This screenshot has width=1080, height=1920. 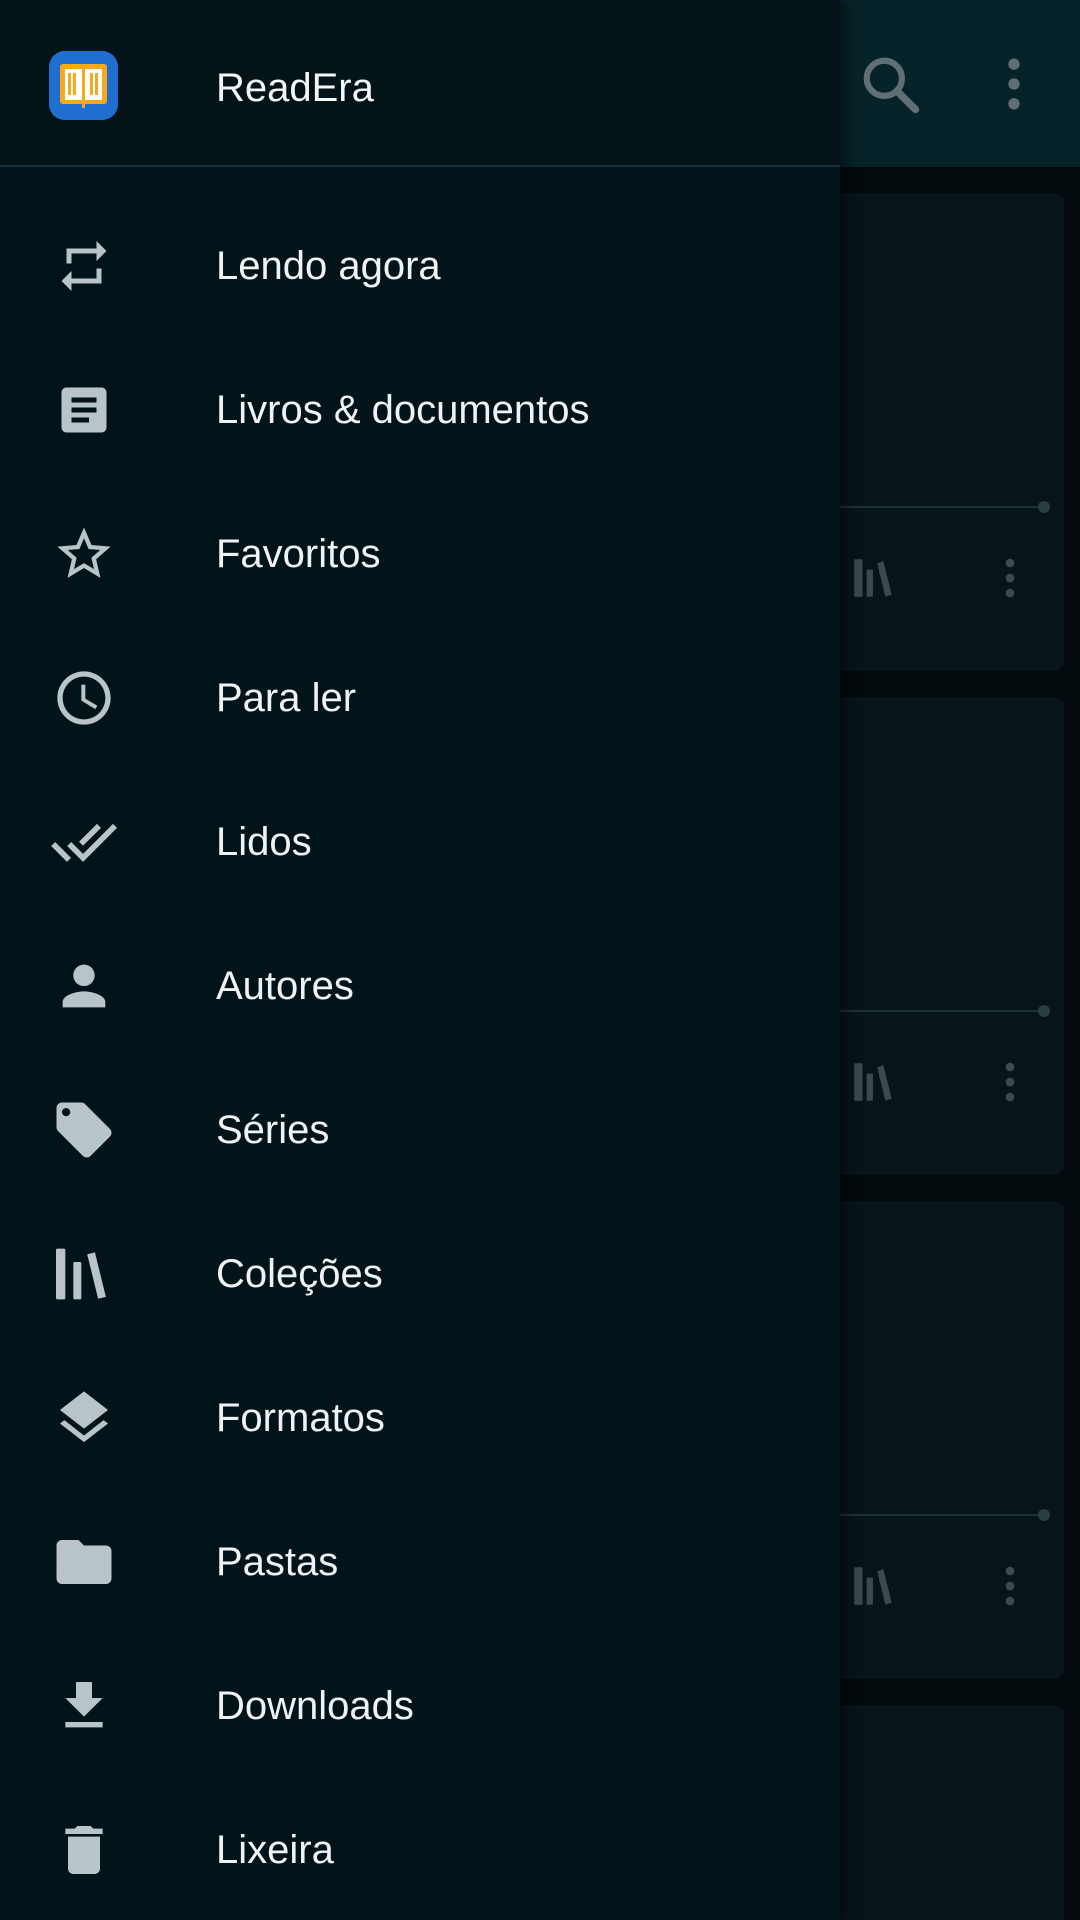 I want to click on drawer-item-label: Pastas, so click(x=277, y=1562).